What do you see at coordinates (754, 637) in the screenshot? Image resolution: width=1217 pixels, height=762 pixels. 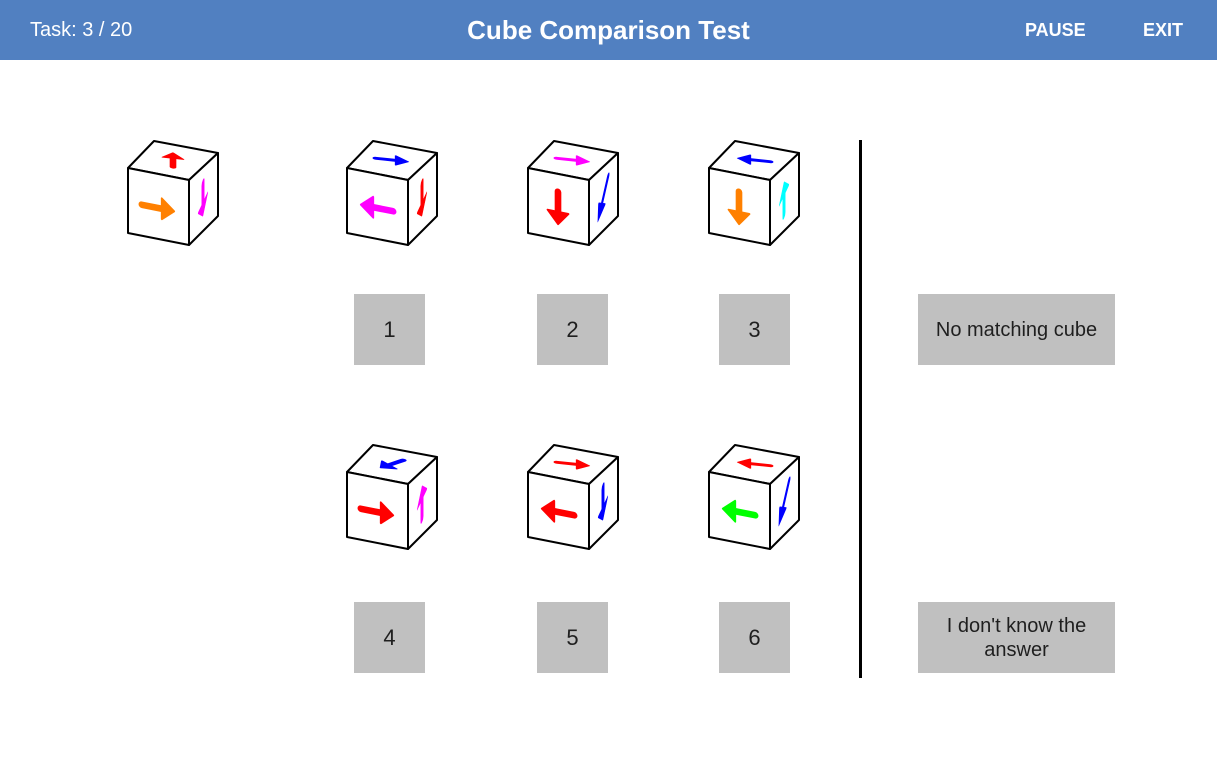 I see `answer-button-6: 6` at bounding box center [754, 637].